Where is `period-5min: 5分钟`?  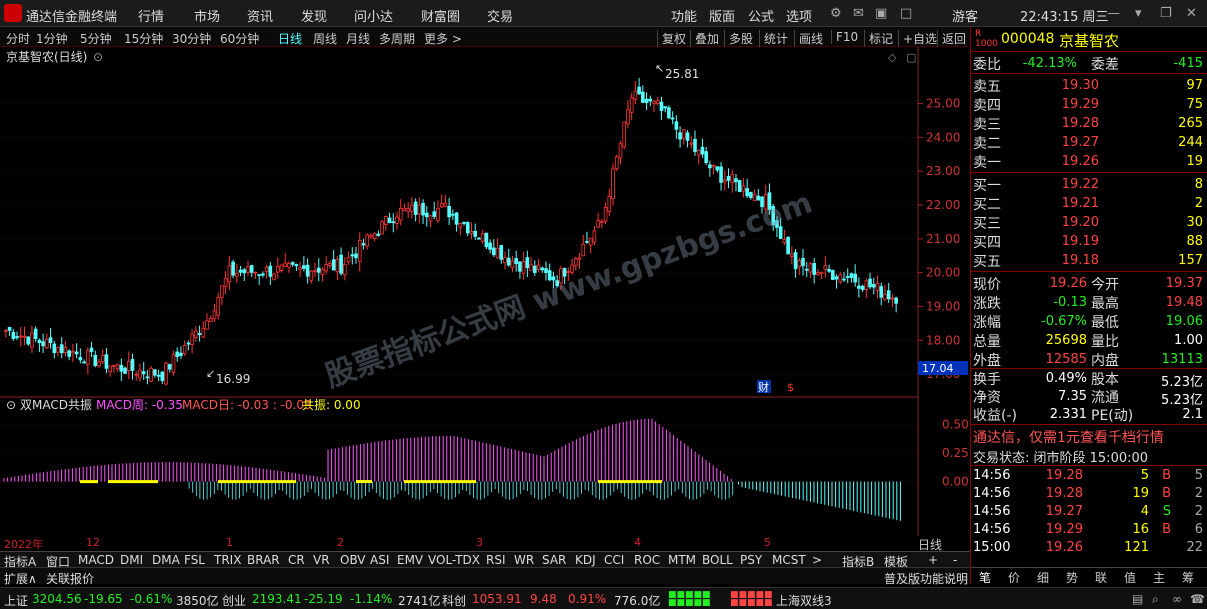
period-5min: 5分钟 is located at coordinates (96, 38).